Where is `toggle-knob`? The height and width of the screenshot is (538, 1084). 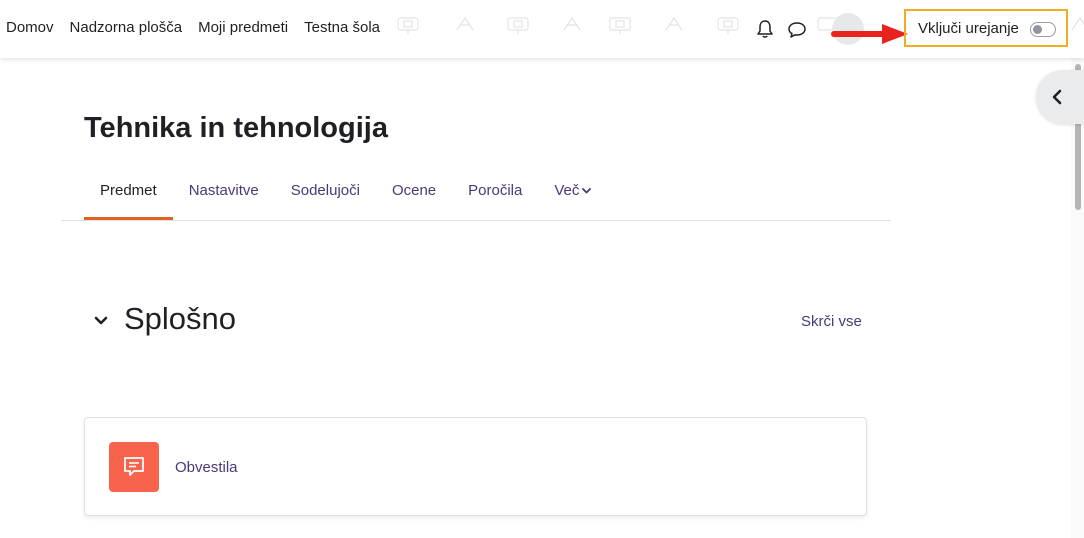
toggle-knob is located at coordinates (1037, 29).